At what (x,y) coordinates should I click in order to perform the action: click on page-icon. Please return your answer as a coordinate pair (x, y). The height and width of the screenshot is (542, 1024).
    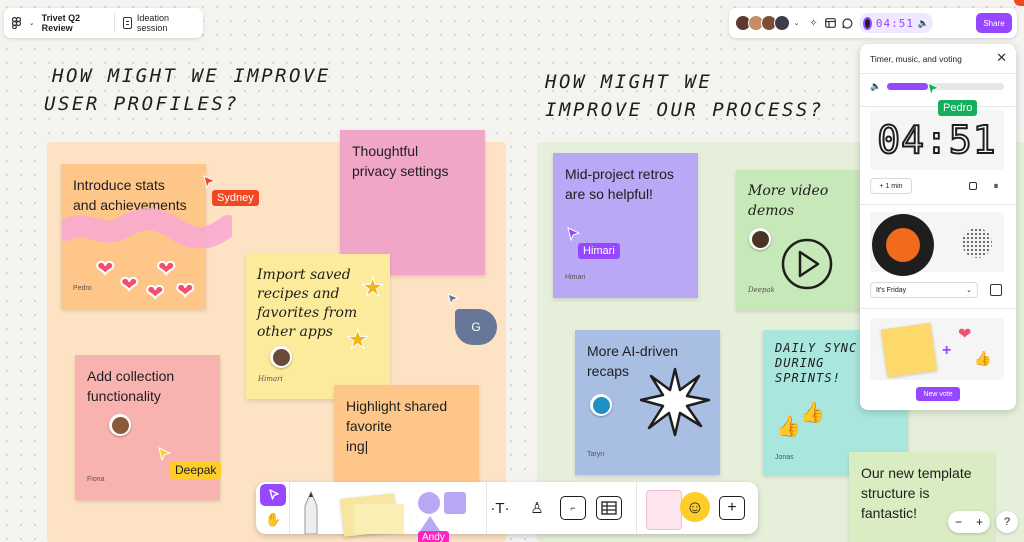
    Looking at the image, I should click on (127, 23).